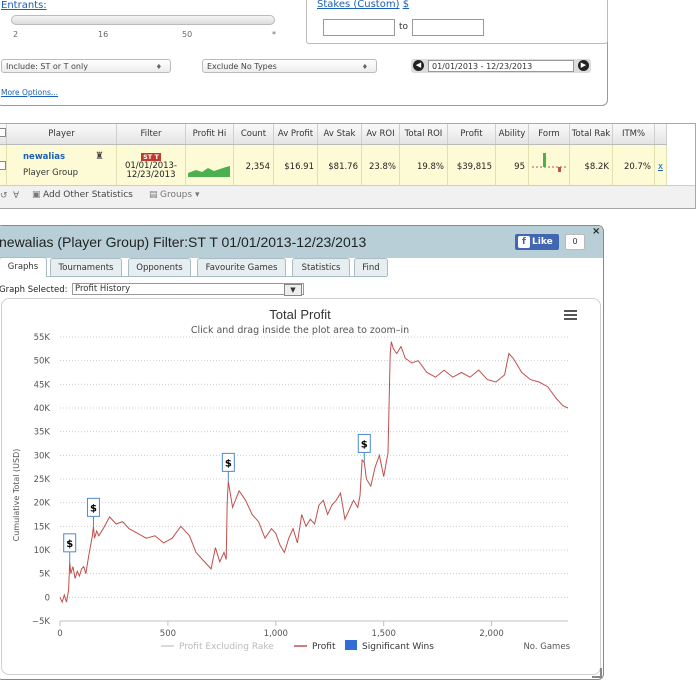 The width and height of the screenshot is (700, 700). Describe the element at coordinates (448, 27) in the screenshot. I see `stakes-to-input` at that location.